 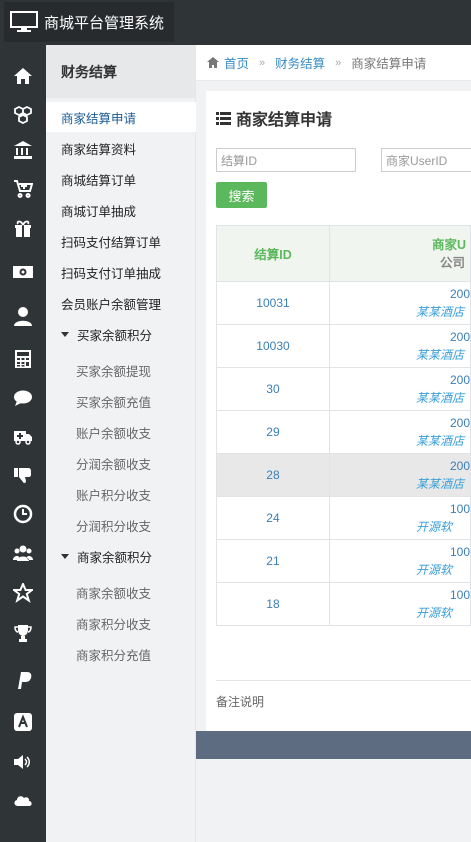 I want to click on submenu-item-buyer-recharge: 买家余额充值, so click(x=121, y=401).